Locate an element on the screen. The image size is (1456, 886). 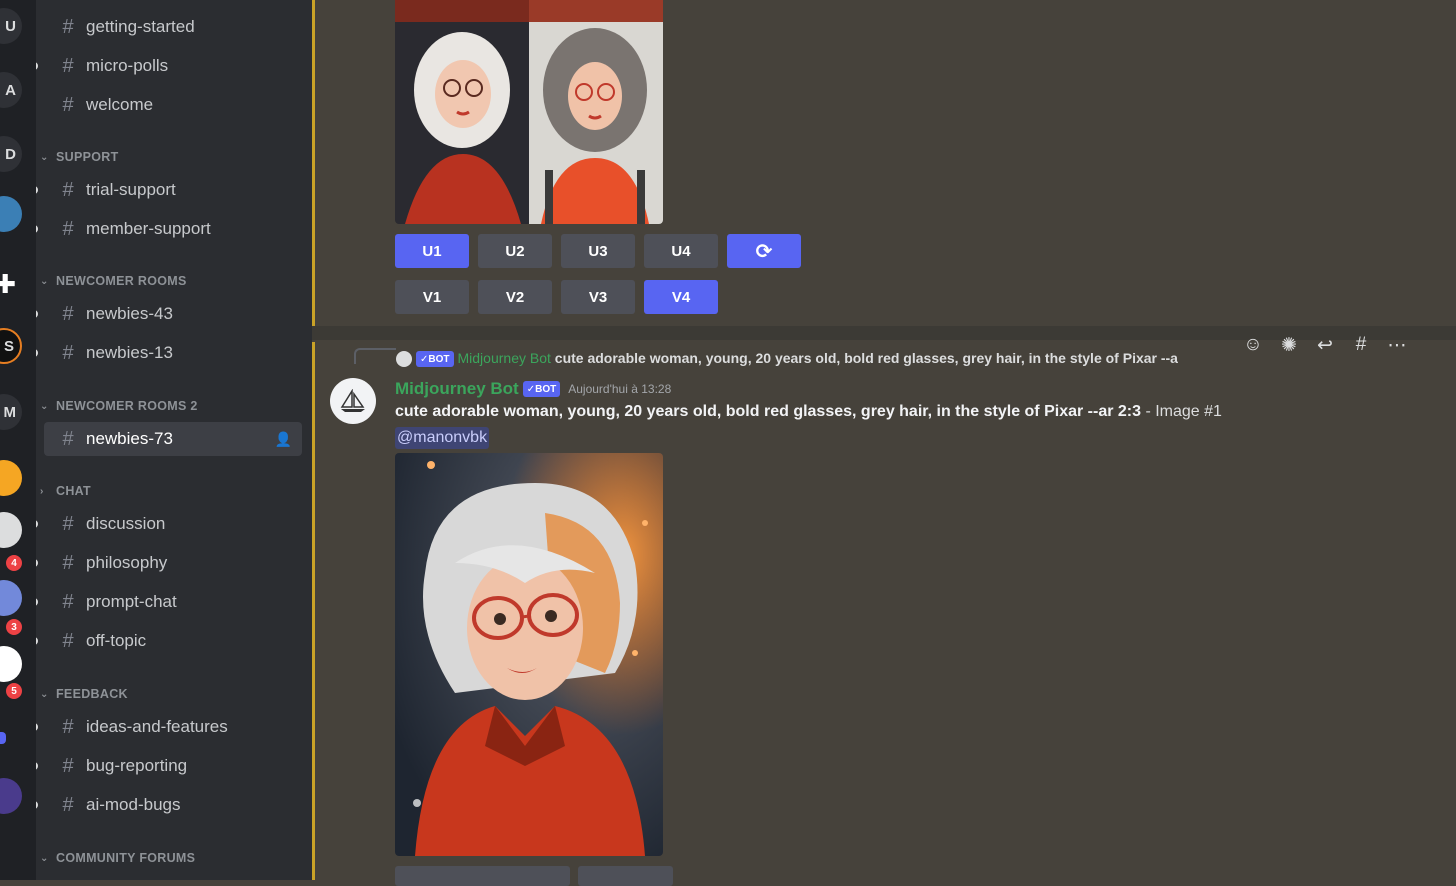
category-newcomer-rooms: ⌄ NEWCOMER ROOMS is located at coordinates (113, 281).